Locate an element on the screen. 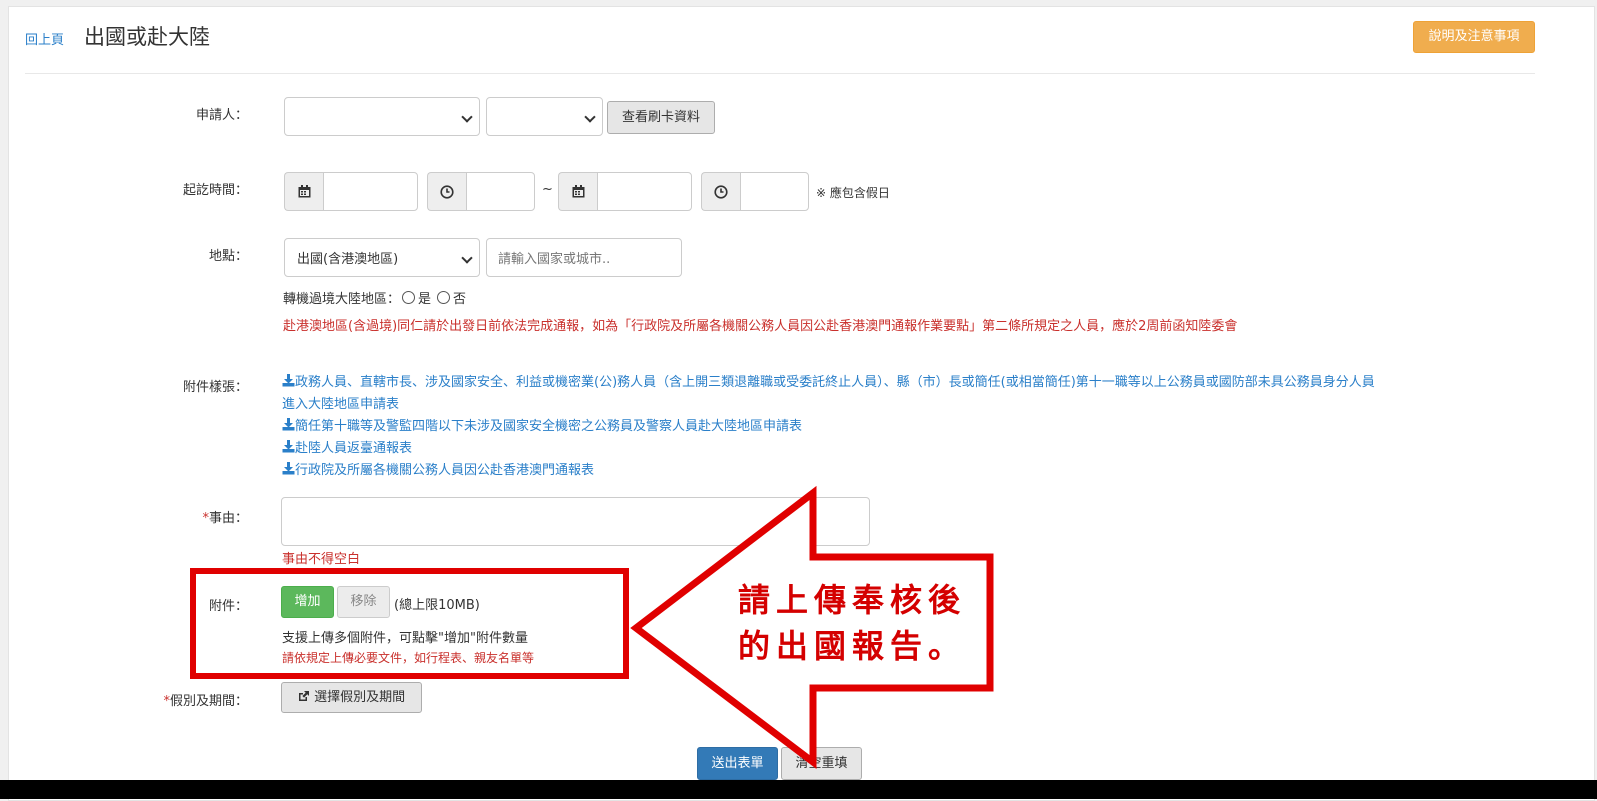  back-link: 回上頁 is located at coordinates (44, 38).